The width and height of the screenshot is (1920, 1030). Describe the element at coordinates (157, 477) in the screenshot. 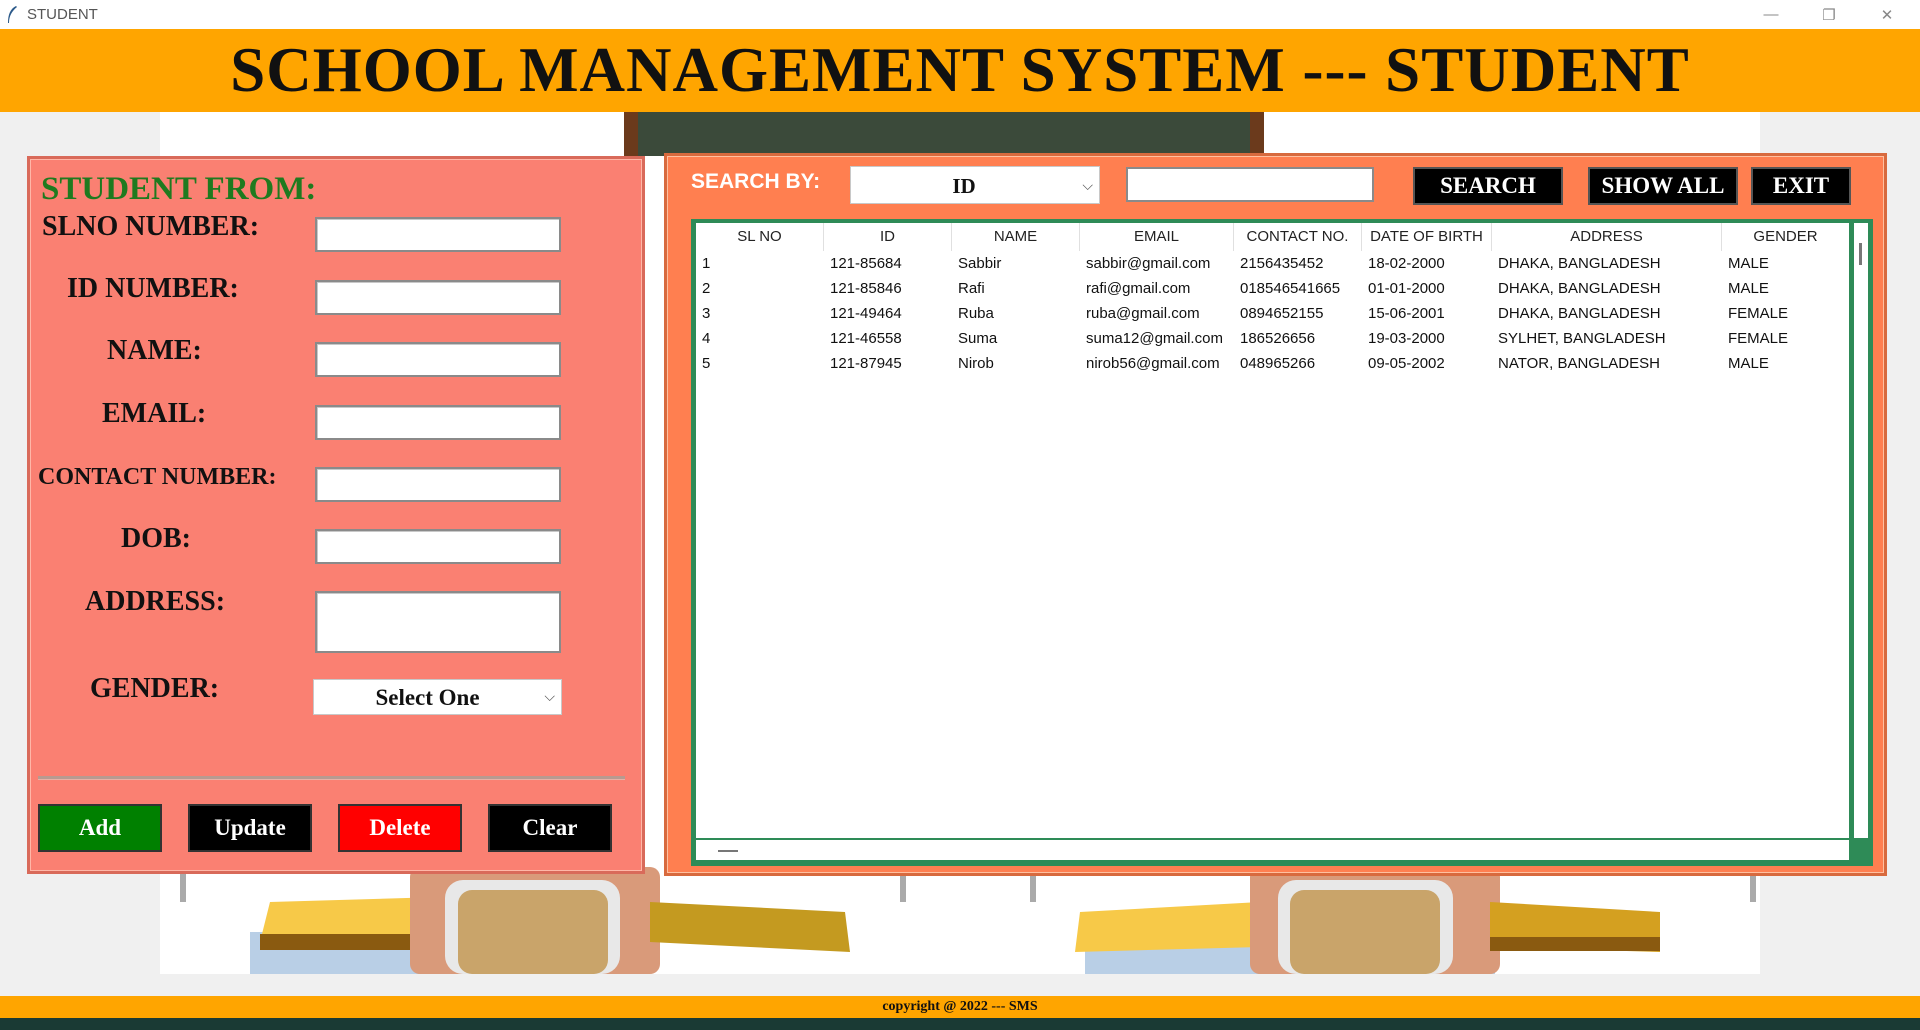

I see `contact-label: CONTACT NUMBER:` at that location.